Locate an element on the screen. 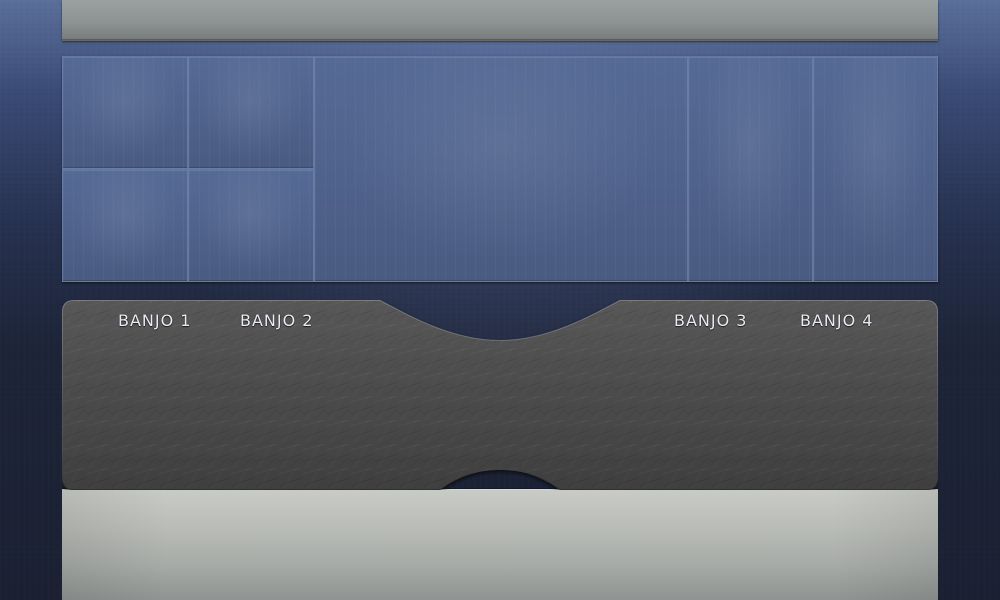 The image size is (1000, 600). pad-center-cell is located at coordinates (501, 169).